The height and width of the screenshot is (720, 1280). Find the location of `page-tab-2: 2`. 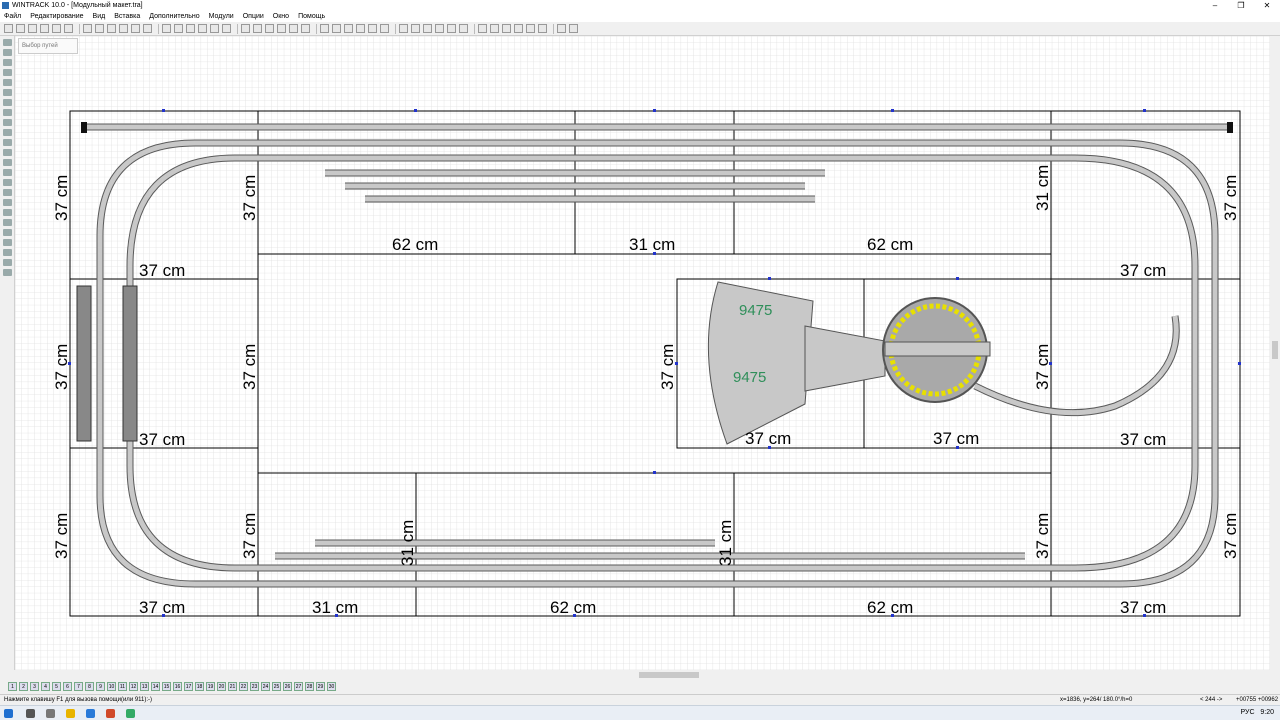

page-tab-2: 2 is located at coordinates (23, 686).